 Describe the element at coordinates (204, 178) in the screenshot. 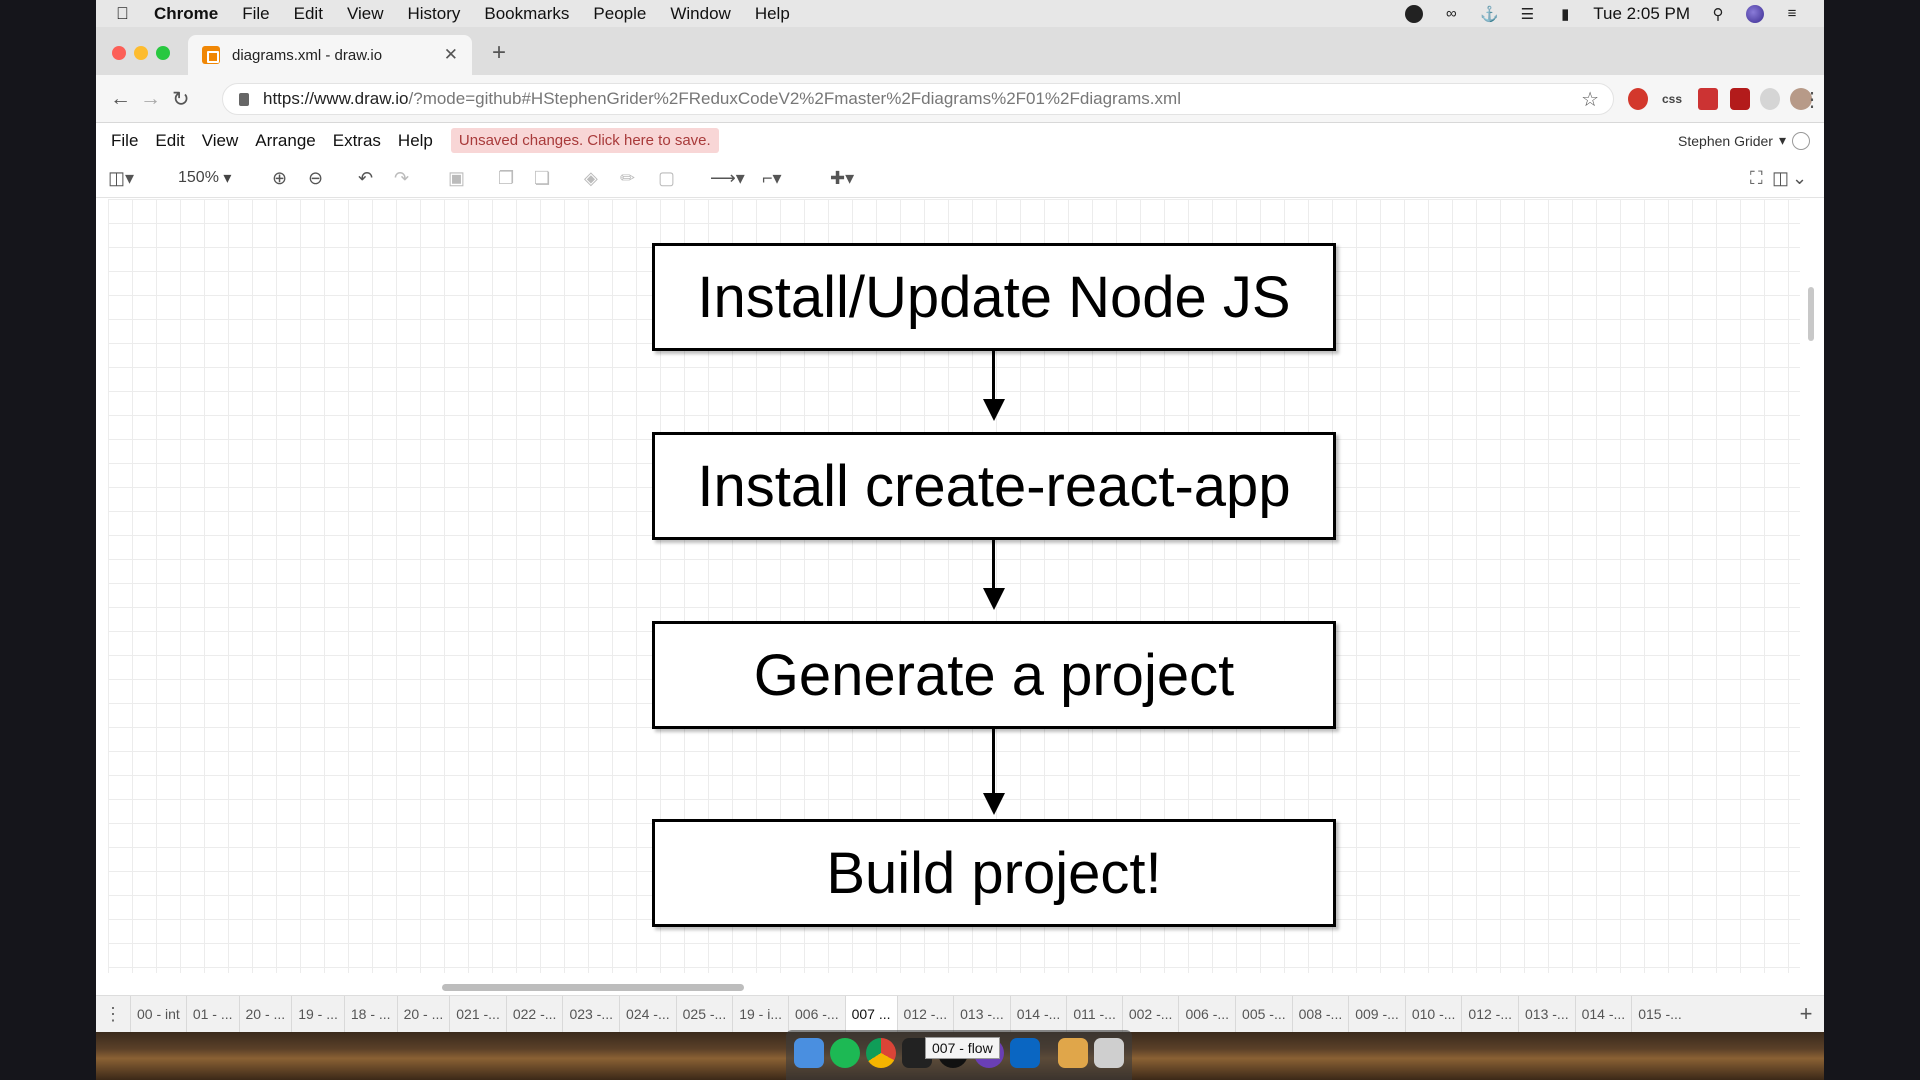

I see `zoom-level-dropdown: 150% ▾` at that location.